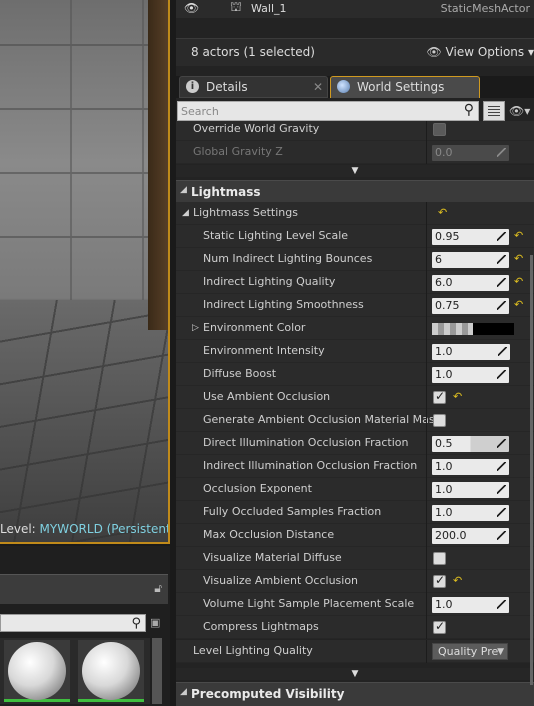  I want to click on prop-label: Occlusion Exponent, so click(257, 488).